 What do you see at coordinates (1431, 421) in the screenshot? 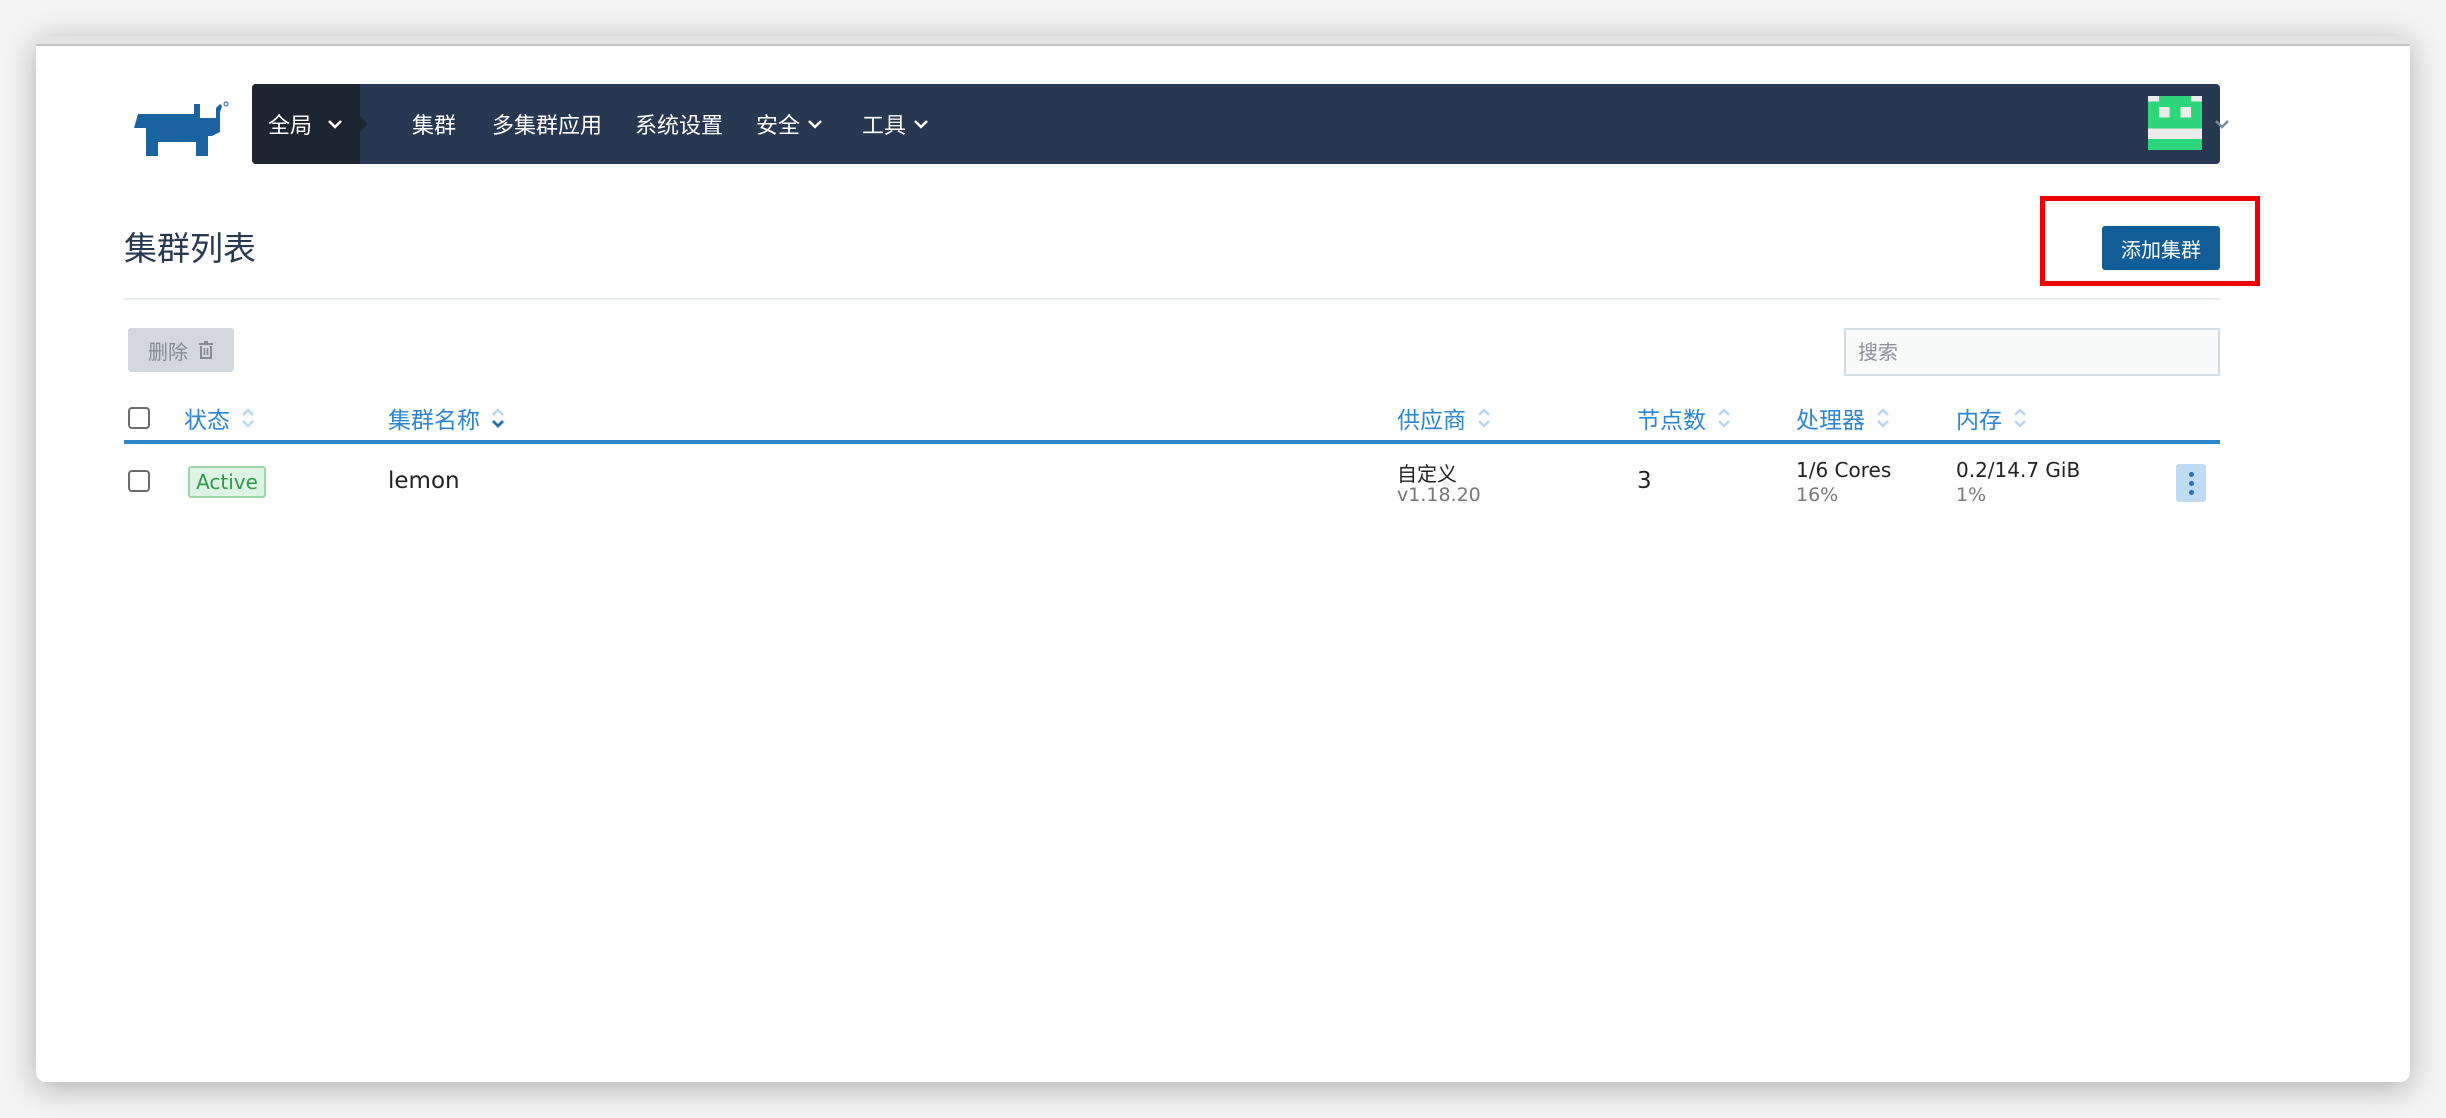
I see `column-label: 供应商` at bounding box center [1431, 421].